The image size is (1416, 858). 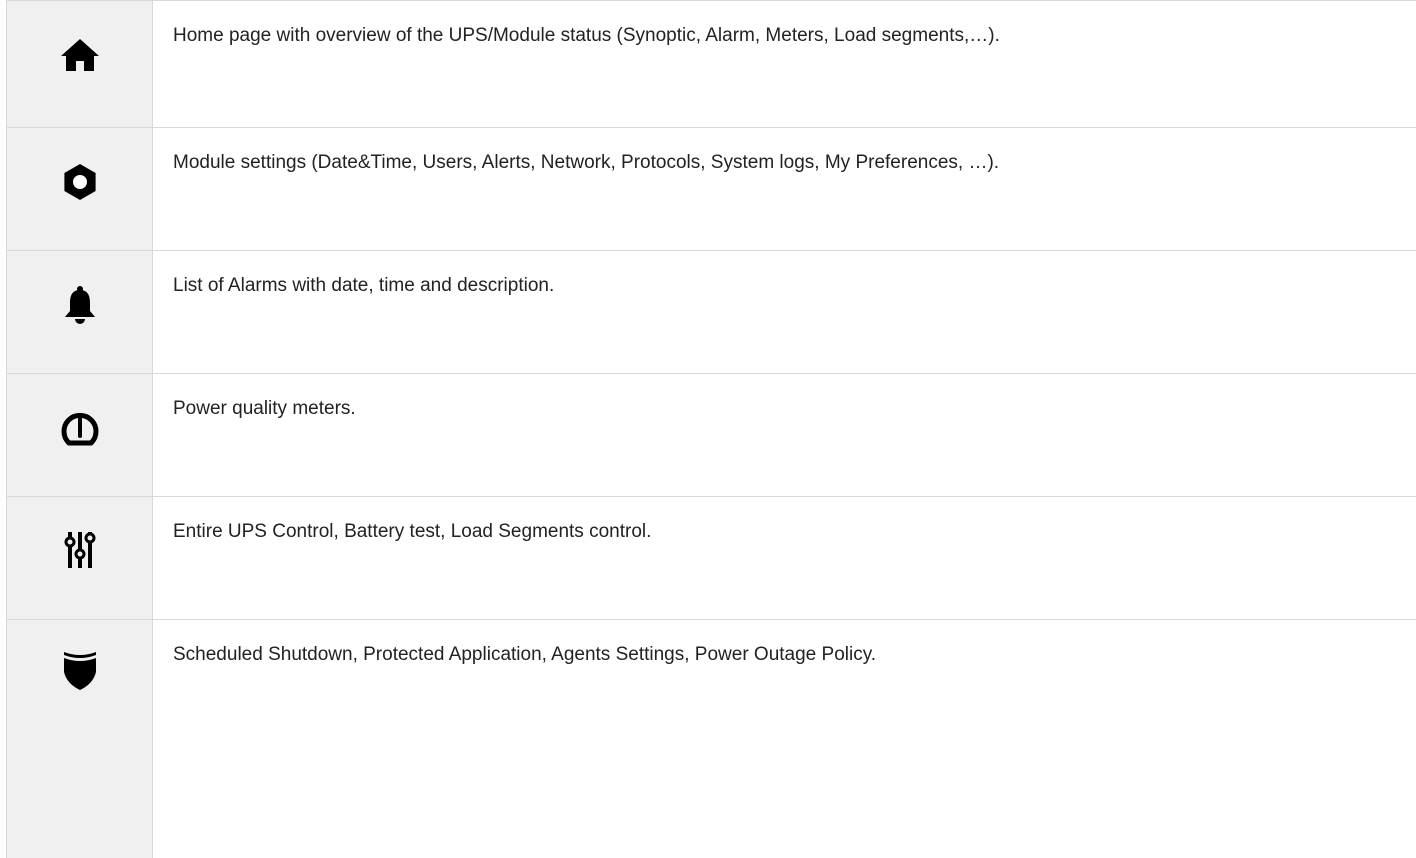 I want to click on bell-icon, so click(x=80, y=305).